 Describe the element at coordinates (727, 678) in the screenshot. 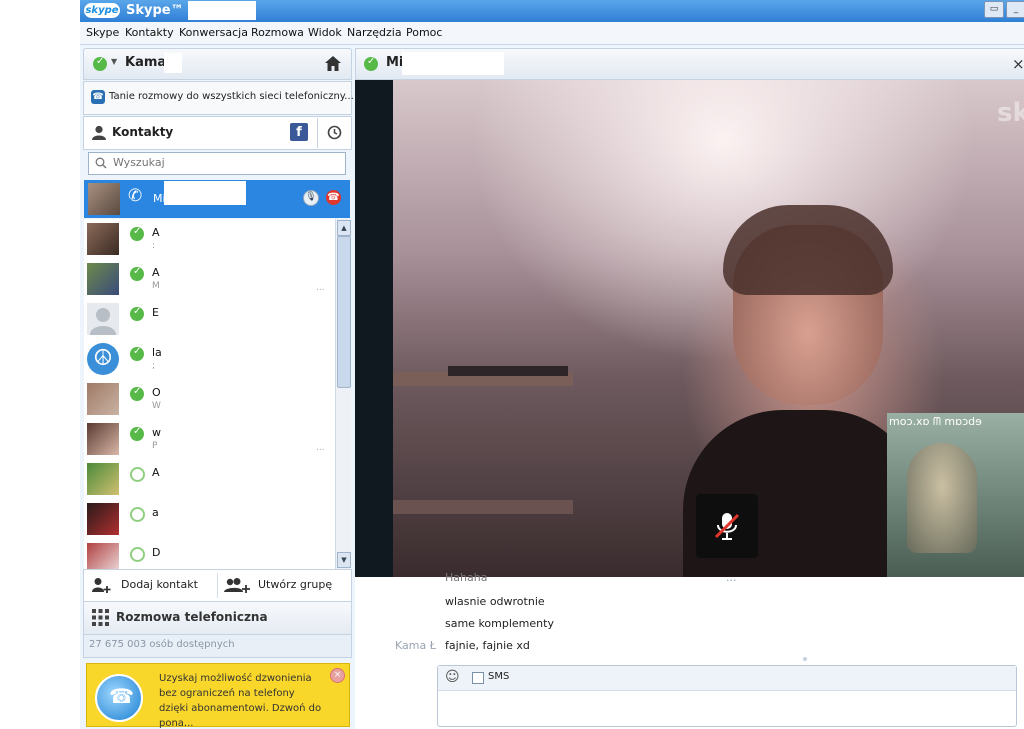

I see `input-toolbar: ☺ SMS` at that location.